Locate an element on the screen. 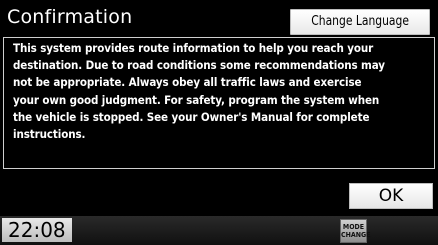 This screenshot has height=245, width=438. mode-change-line2: CHANGE is located at coordinates (356, 235).